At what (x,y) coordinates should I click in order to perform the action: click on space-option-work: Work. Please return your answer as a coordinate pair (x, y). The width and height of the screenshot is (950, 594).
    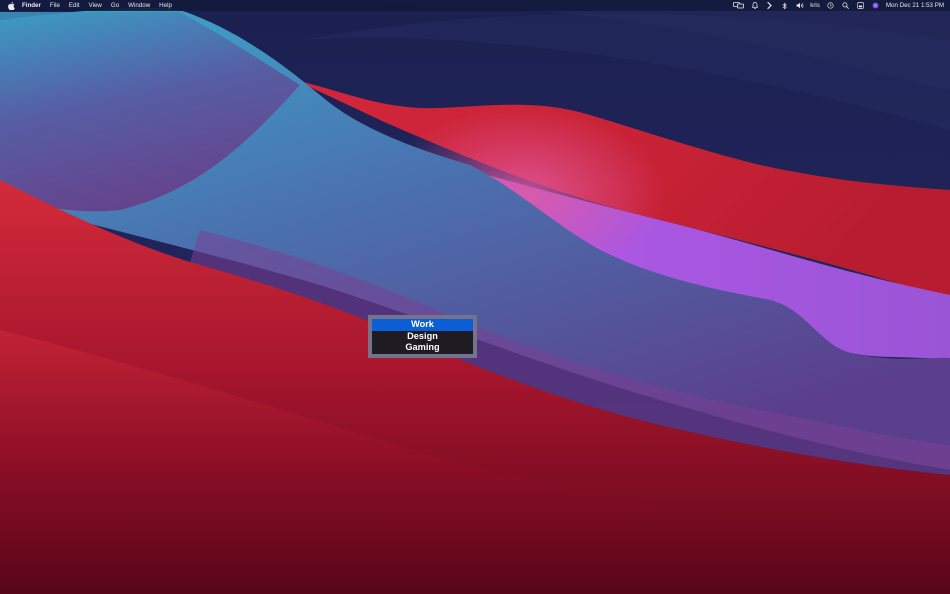
    Looking at the image, I should click on (422, 325).